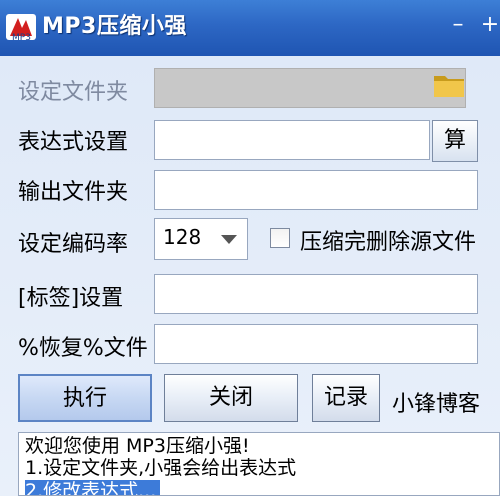 Image resolution: width=500 pixels, height=496 pixels. What do you see at coordinates (73, 244) in the screenshot?
I see `bitrate-label: 设定编码率` at bounding box center [73, 244].